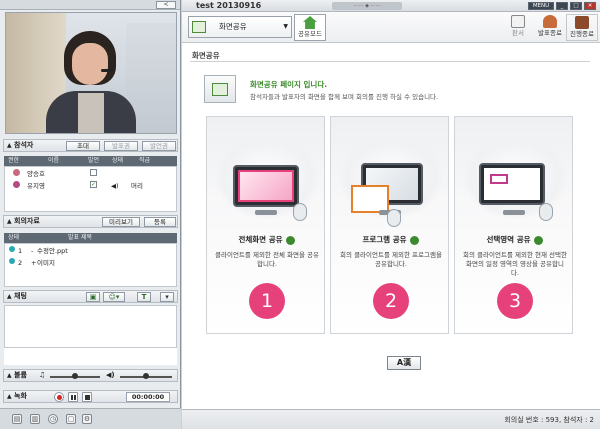 The image size is (600, 429). I want to click on mode-select: 화면공유 ▼, so click(240, 27).